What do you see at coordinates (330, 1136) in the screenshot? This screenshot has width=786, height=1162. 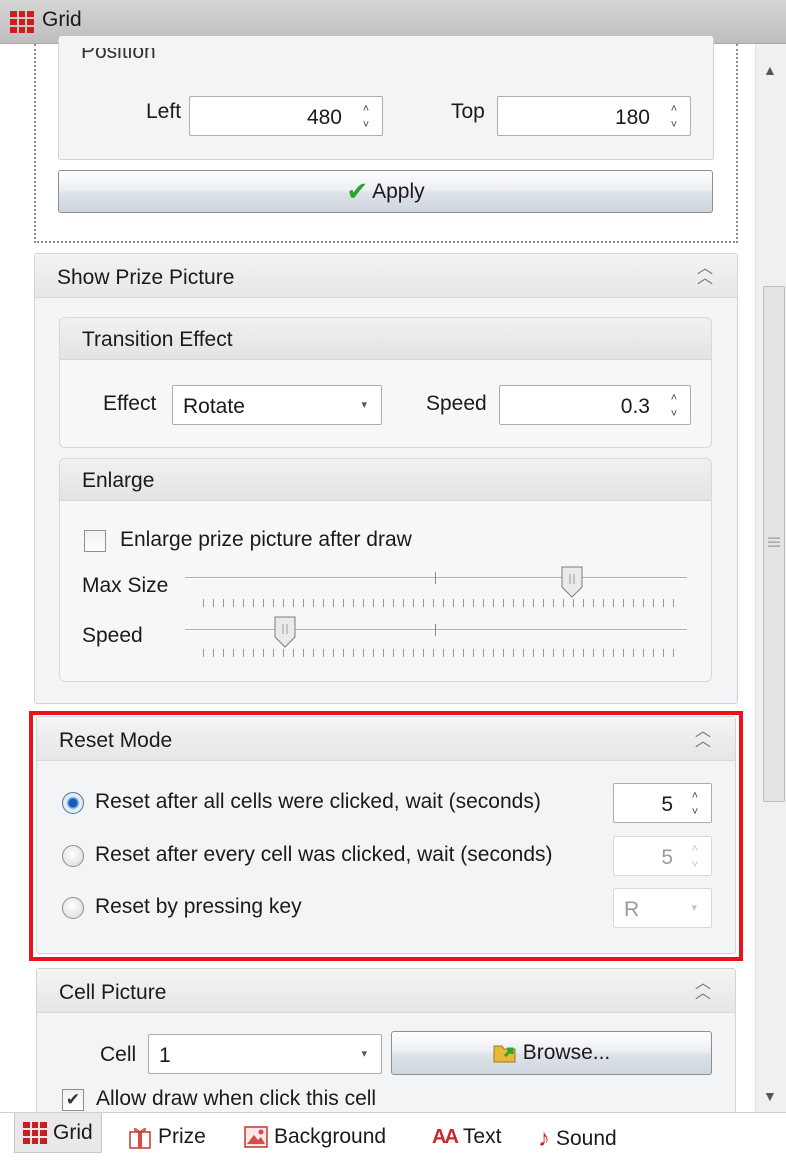 I see `tab-background-label: Background` at bounding box center [330, 1136].